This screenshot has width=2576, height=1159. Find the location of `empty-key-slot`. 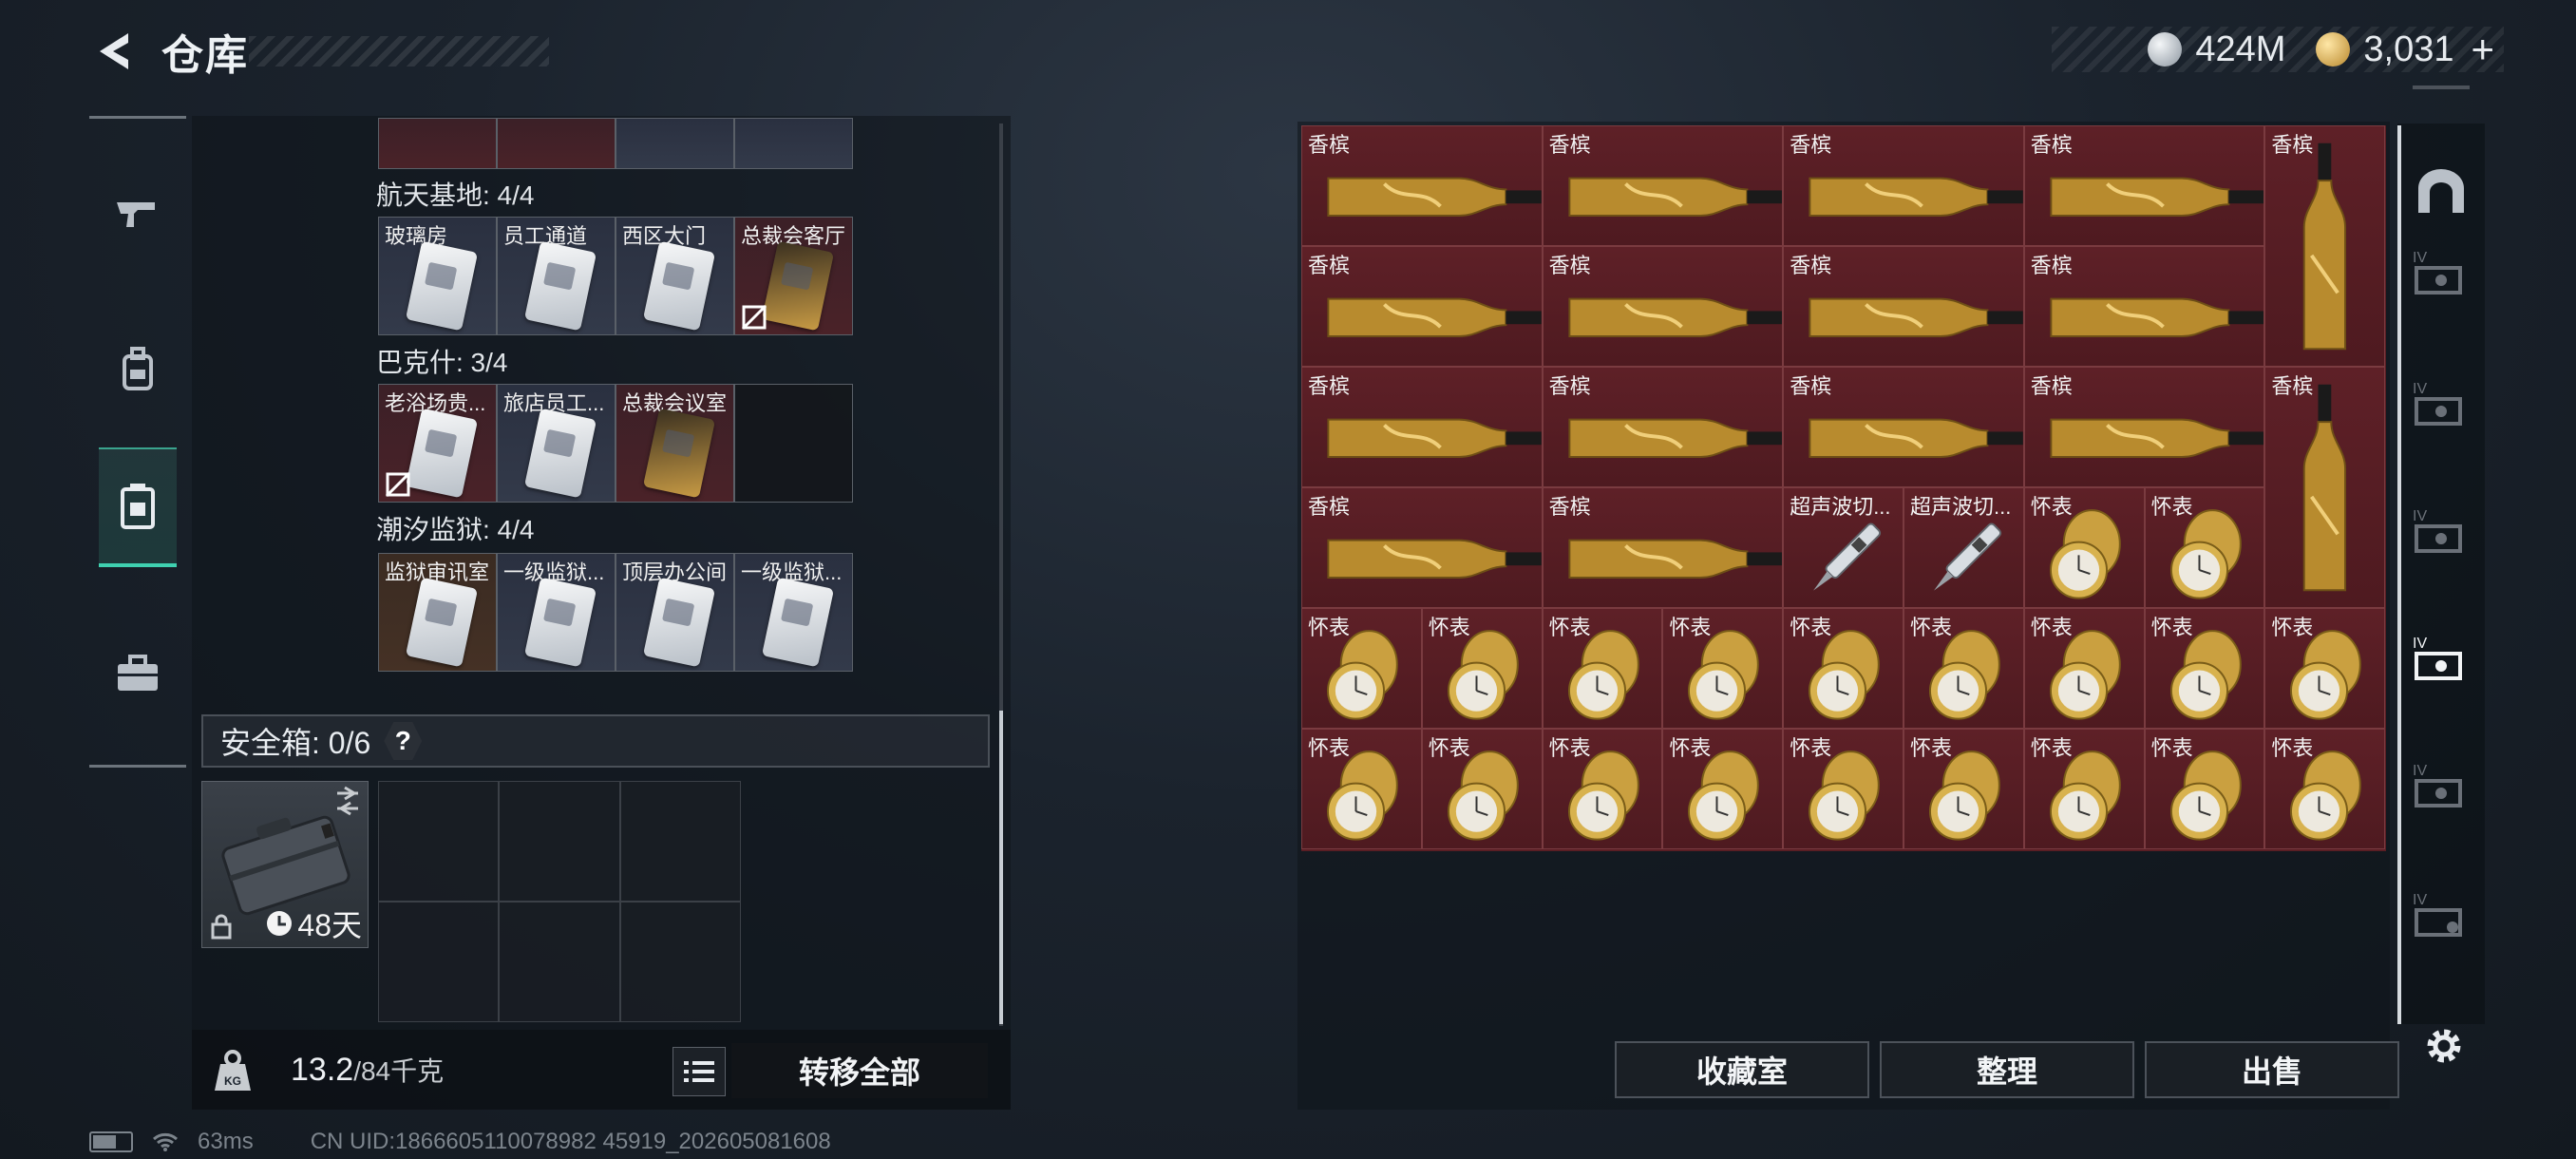

empty-key-slot is located at coordinates (793, 443).